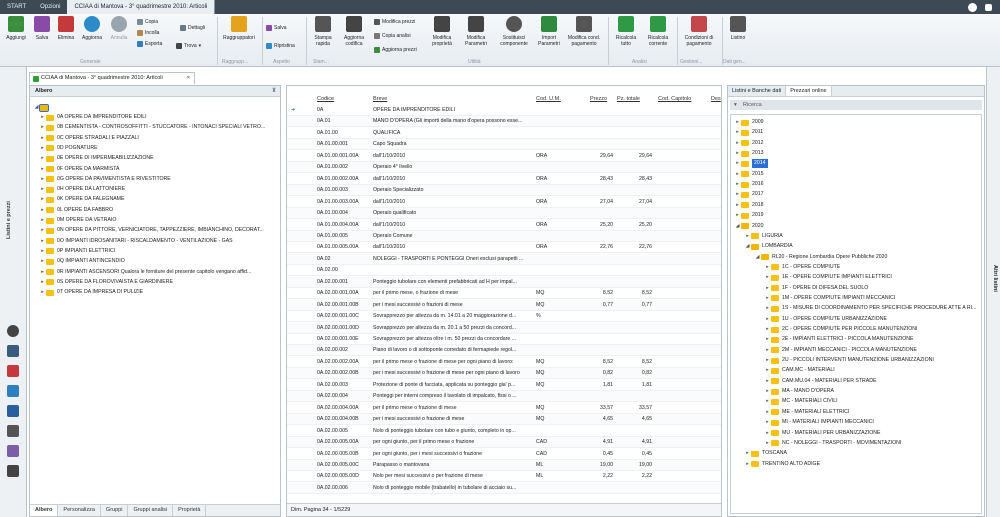  What do you see at coordinates (42, 107) in the screenshot?
I see `tree-root: ◢` at bounding box center [42, 107].